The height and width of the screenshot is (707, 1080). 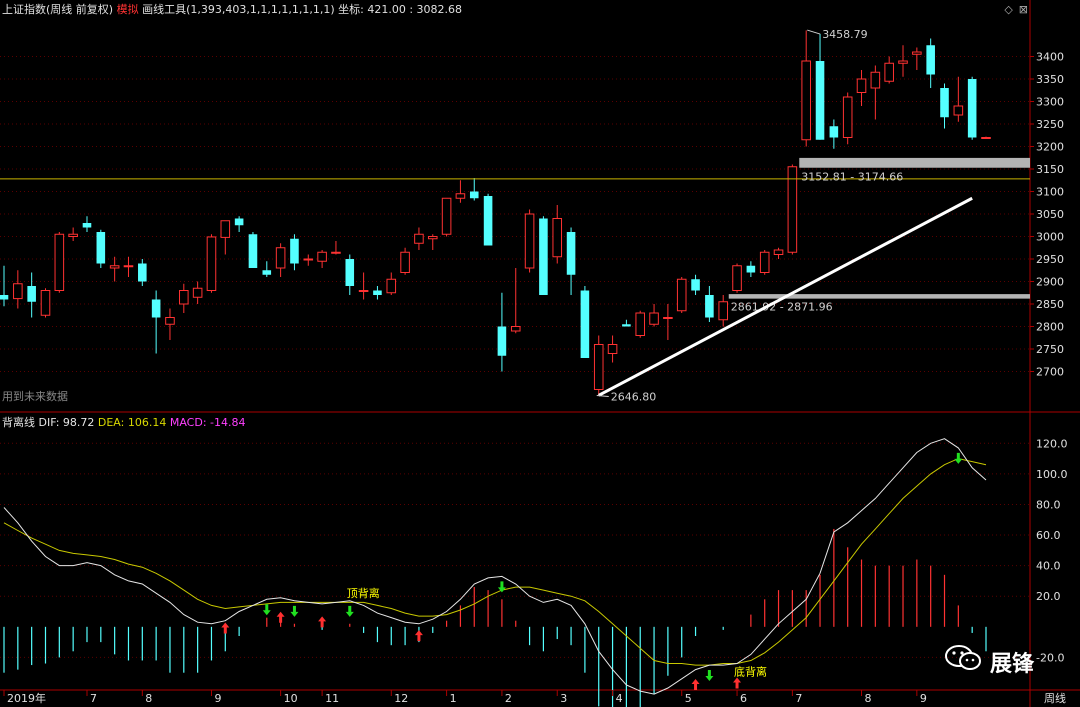 What do you see at coordinates (1048, 504) in the screenshot?
I see `macd-tick-label: 80.0` at bounding box center [1048, 504].